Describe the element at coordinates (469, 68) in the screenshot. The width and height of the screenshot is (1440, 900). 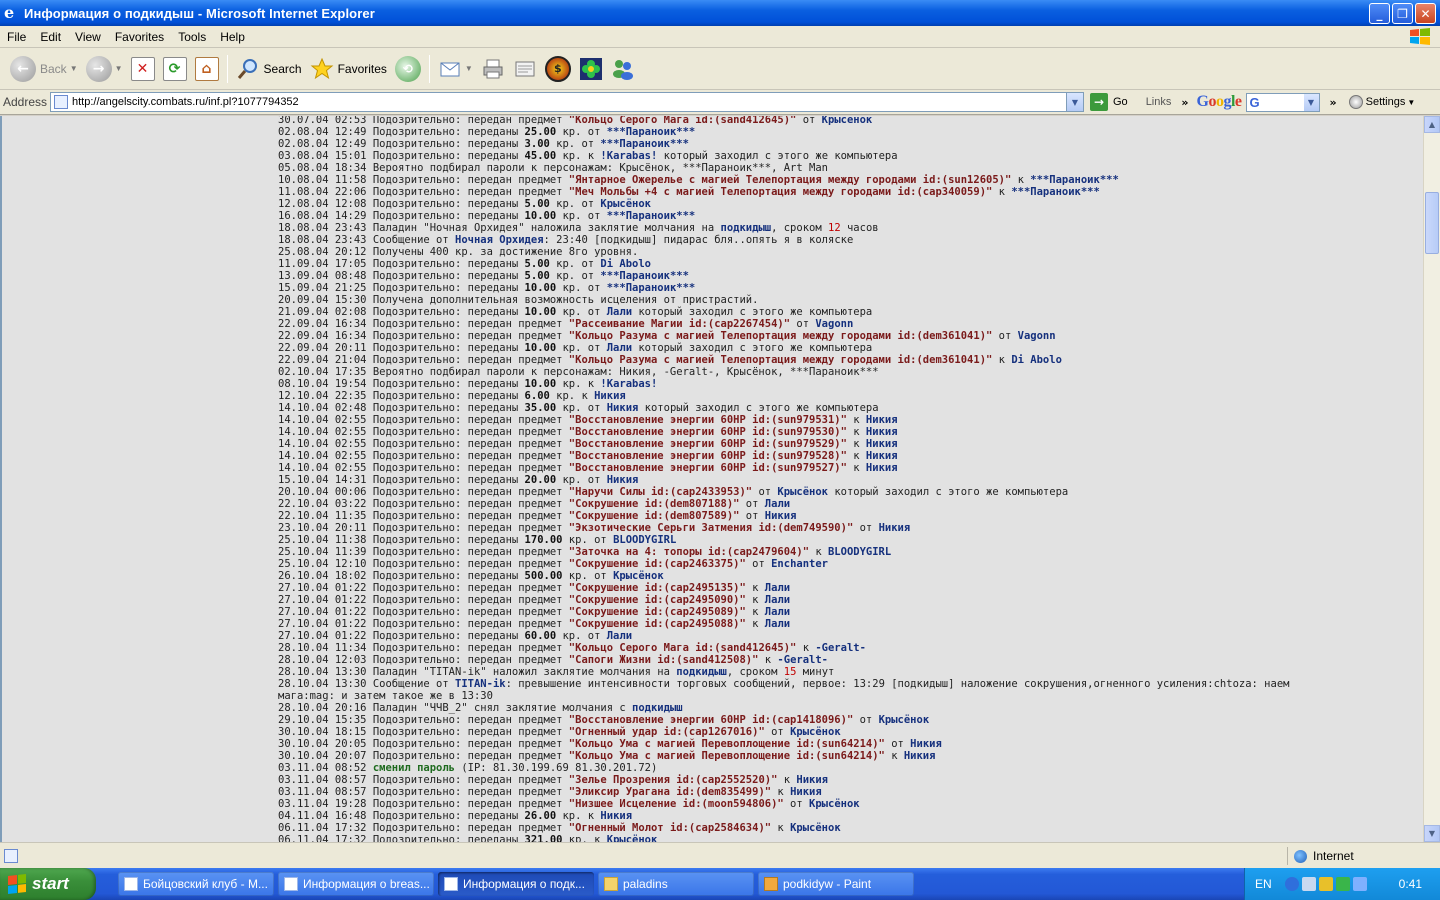
I see `mail-dropdown-icon: ▼` at that location.